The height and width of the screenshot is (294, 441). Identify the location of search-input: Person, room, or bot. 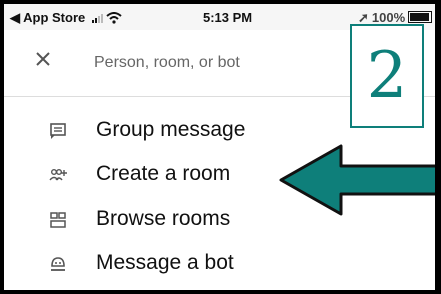
(167, 63).